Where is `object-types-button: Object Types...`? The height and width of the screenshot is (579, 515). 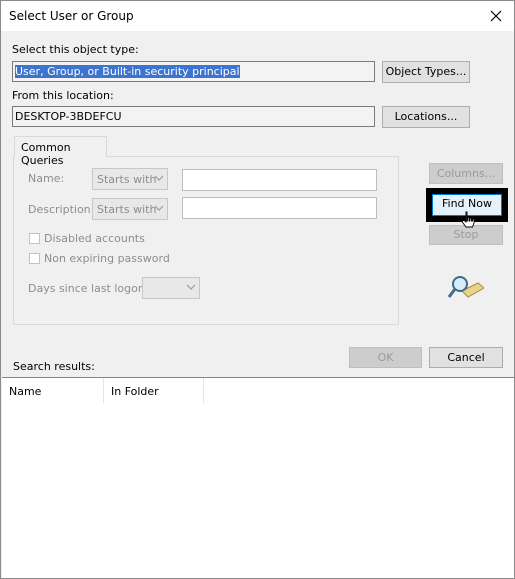
object-types-button: Object Types... is located at coordinates (426, 72).